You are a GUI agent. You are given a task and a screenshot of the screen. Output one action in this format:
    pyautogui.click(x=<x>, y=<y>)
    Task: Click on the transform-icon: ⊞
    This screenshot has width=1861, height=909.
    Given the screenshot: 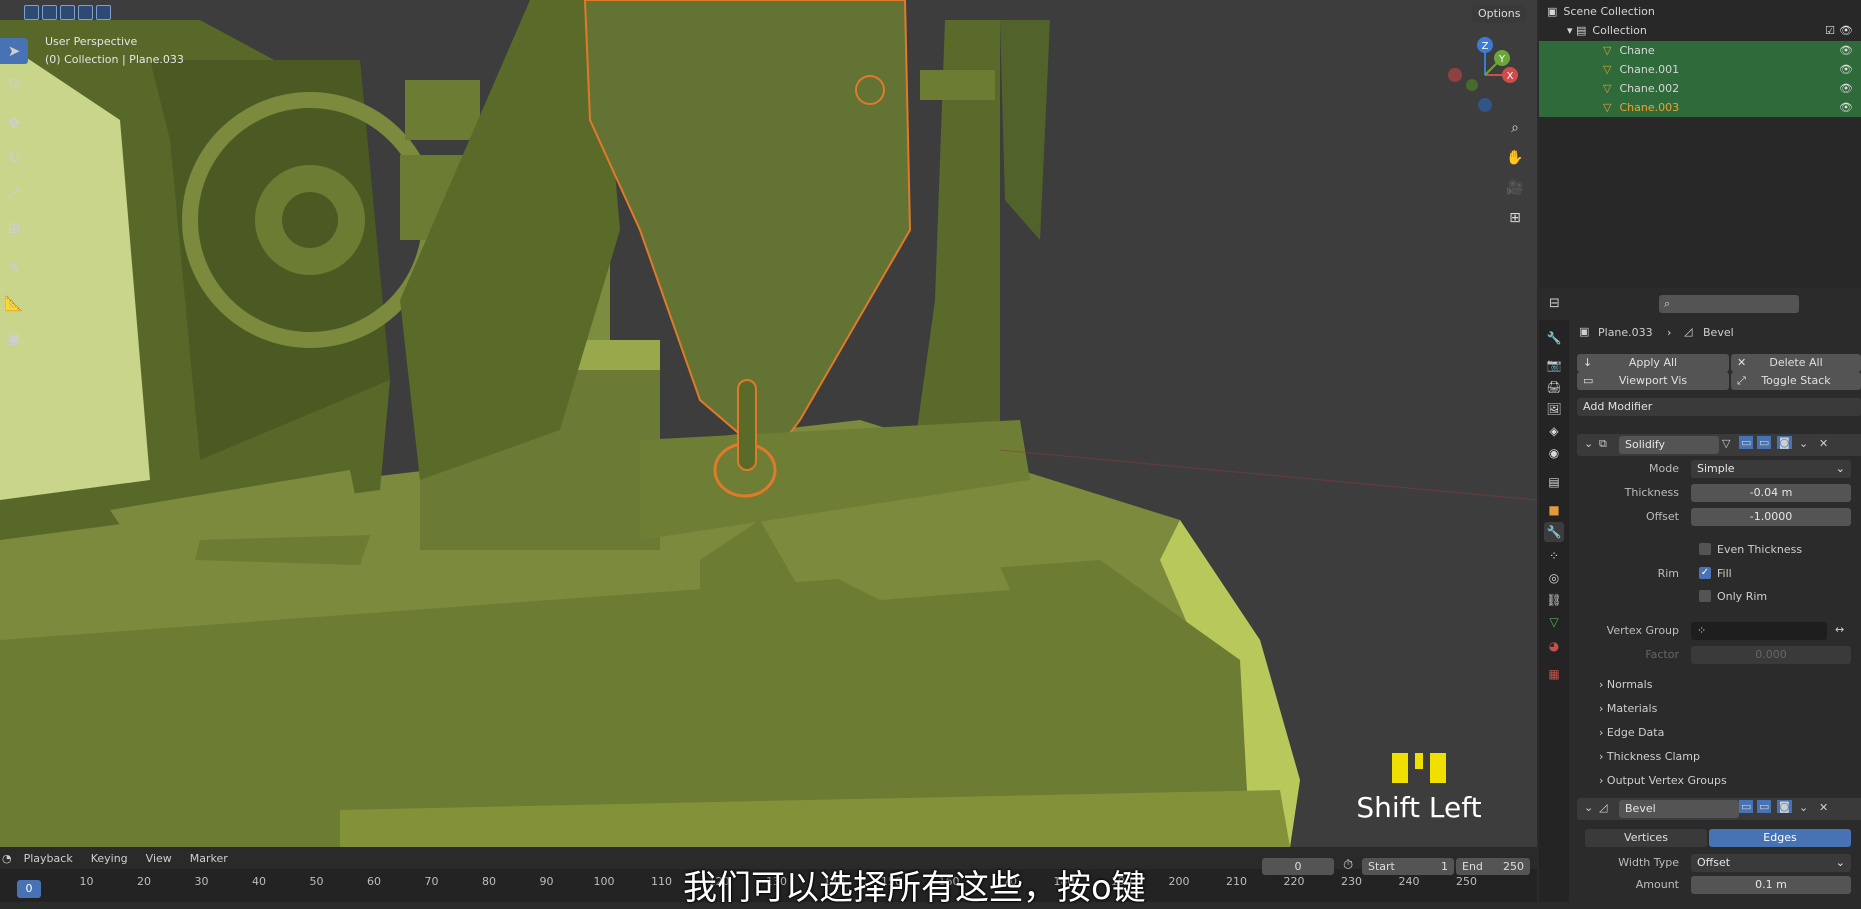 What is the action you would take?
    pyautogui.click(x=14, y=228)
    